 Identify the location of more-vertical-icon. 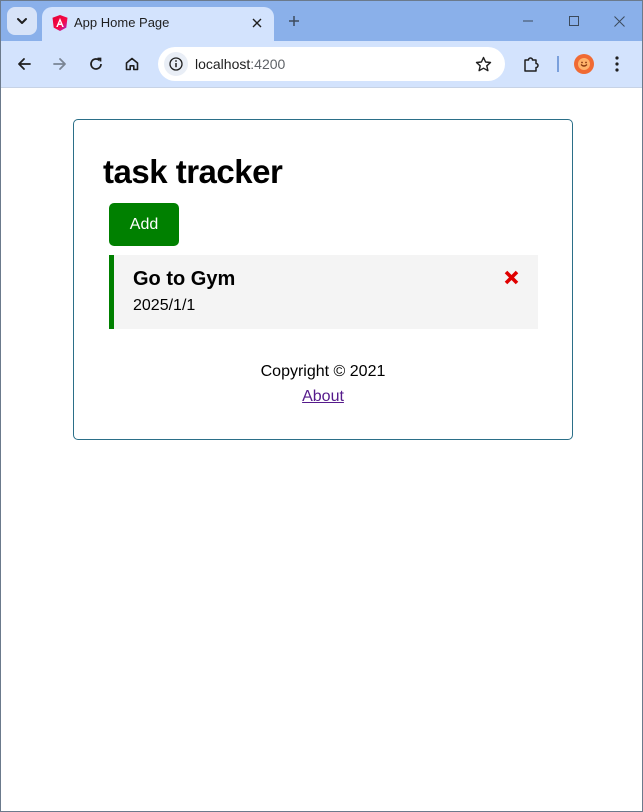
(617, 64).